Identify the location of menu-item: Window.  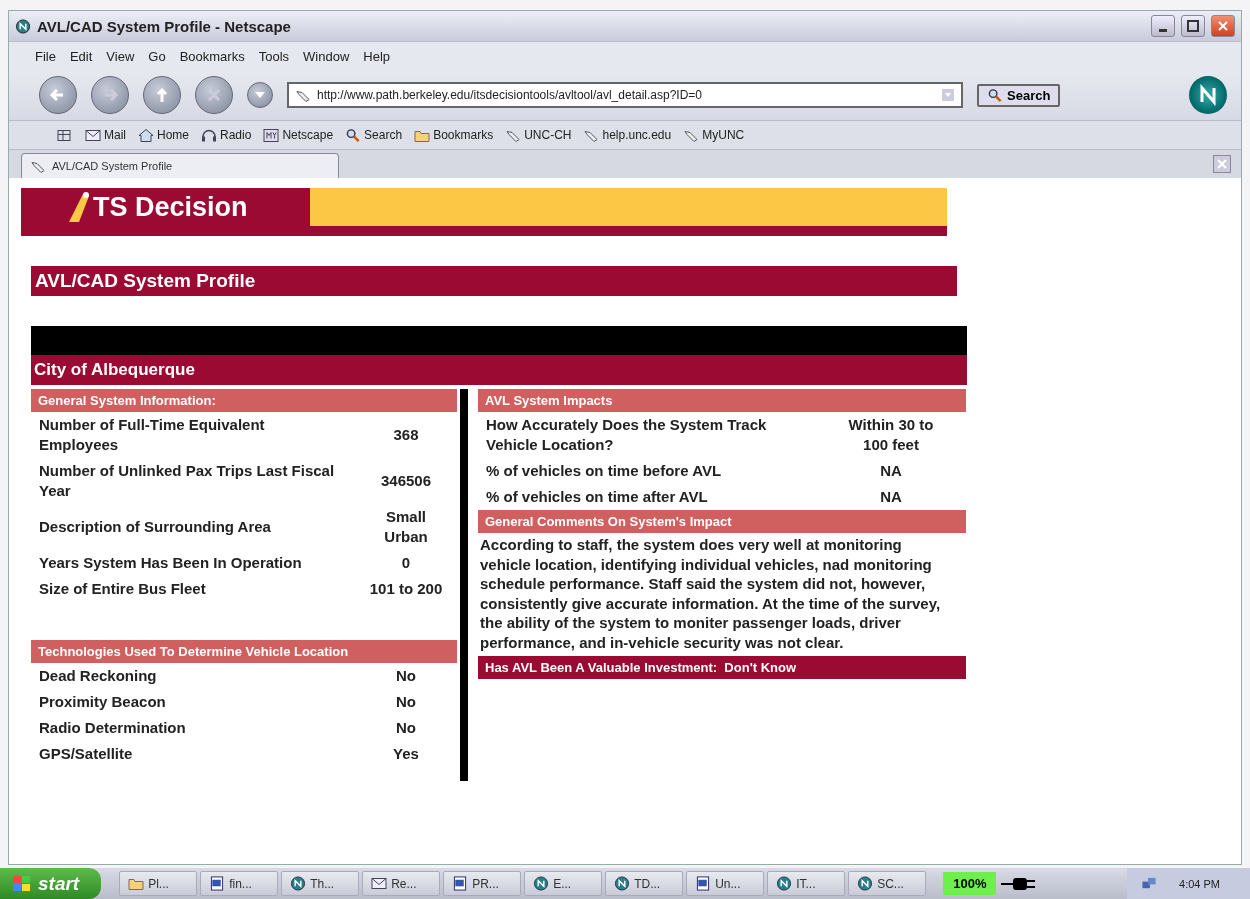
(326, 56).